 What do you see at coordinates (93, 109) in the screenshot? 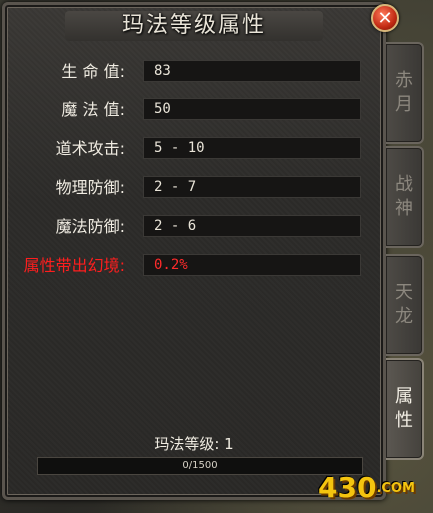
I see `attribute-label: 魔 法 值:` at bounding box center [93, 109].